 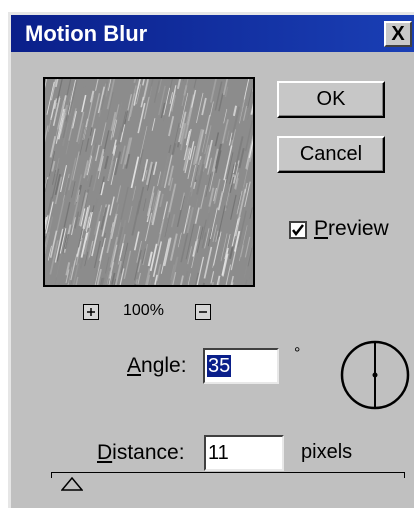 What do you see at coordinates (244, 453) in the screenshot?
I see `distance-input: 11` at bounding box center [244, 453].